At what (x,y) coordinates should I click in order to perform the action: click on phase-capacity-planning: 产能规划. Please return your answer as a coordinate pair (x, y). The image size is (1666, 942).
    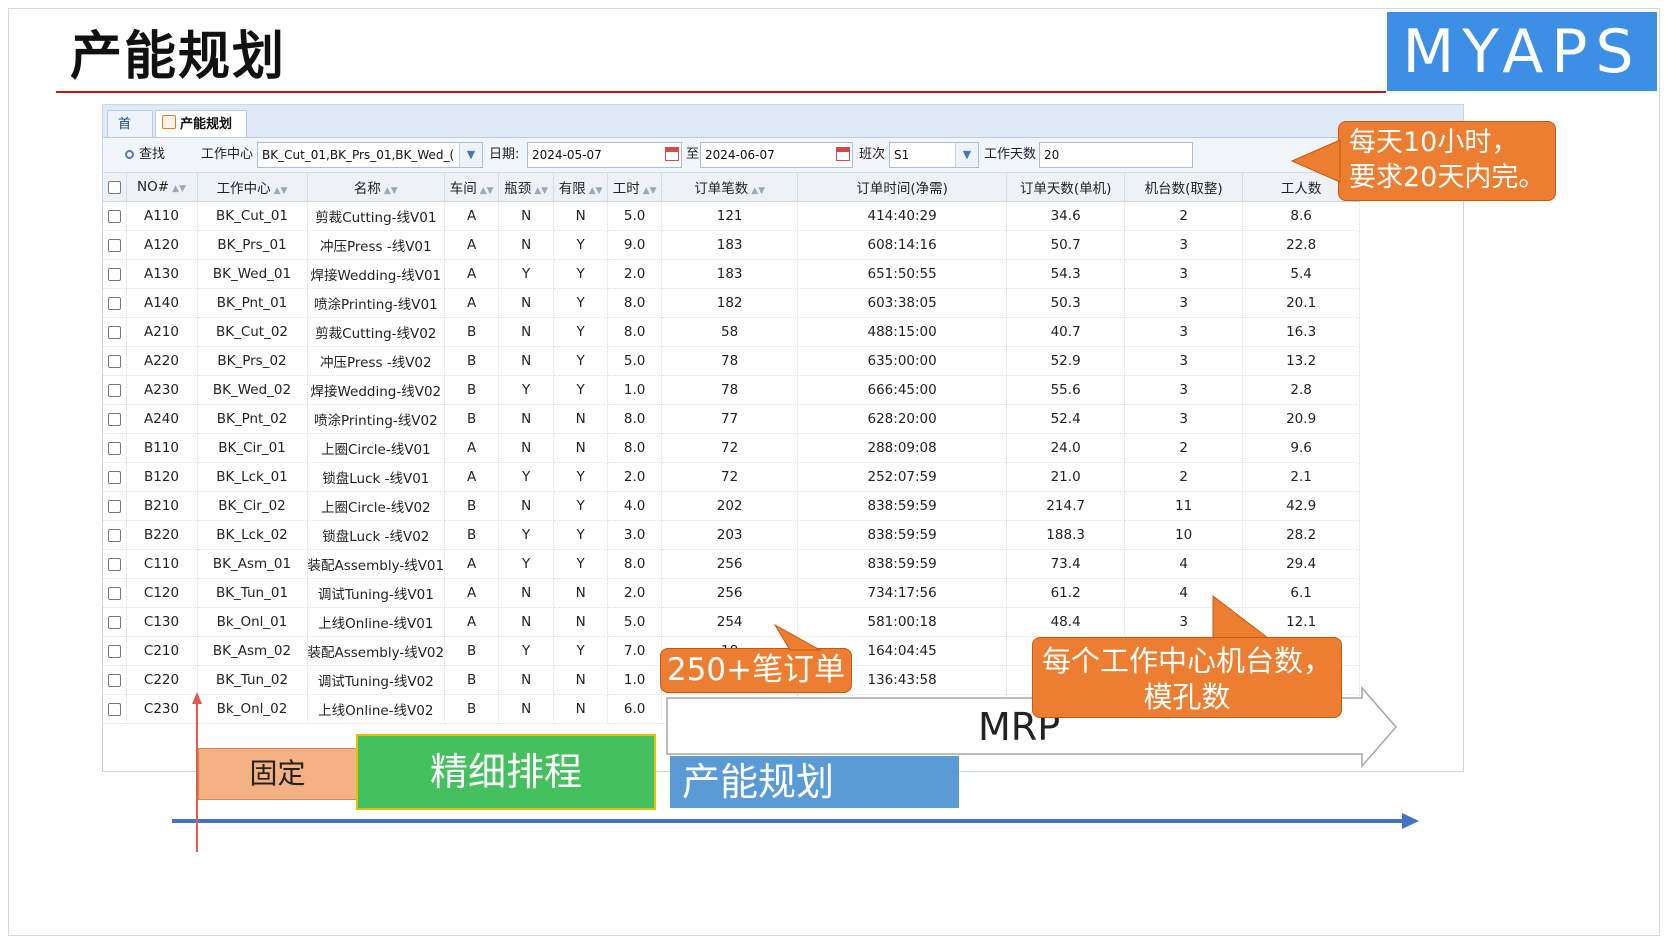
    Looking at the image, I should click on (814, 782).